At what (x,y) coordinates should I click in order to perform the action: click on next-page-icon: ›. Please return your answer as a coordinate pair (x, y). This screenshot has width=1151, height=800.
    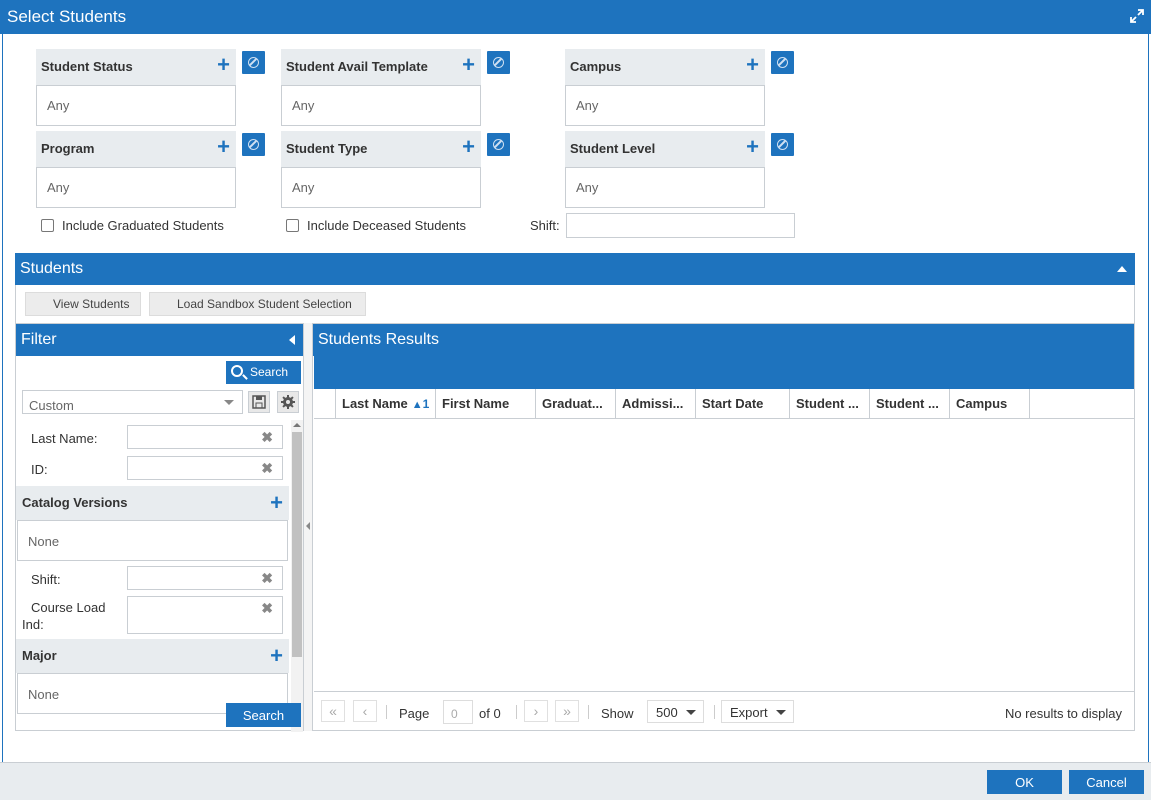
    Looking at the image, I should click on (536, 711).